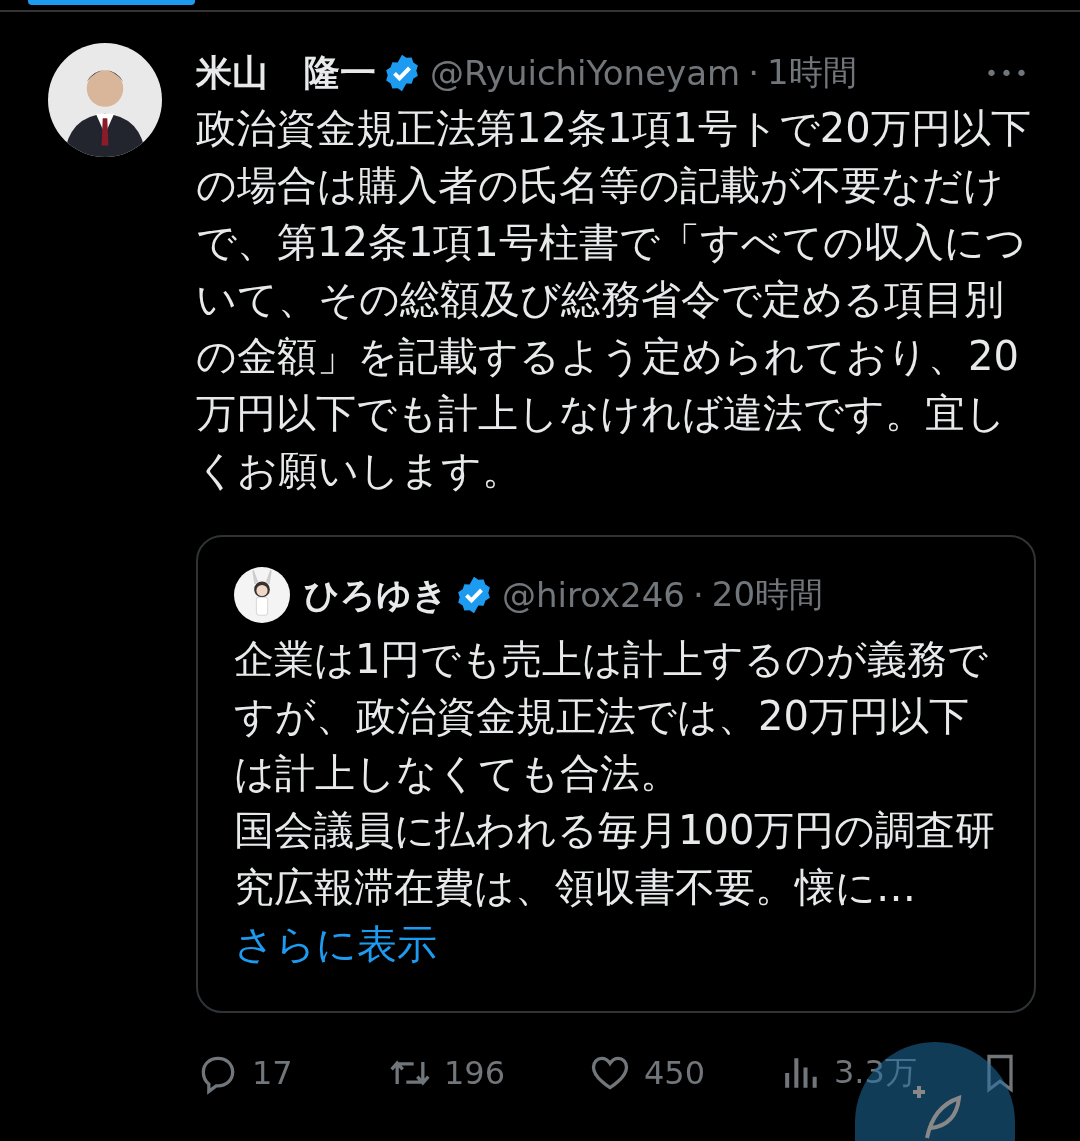  I want to click on action-count: 17, so click(272, 1073).